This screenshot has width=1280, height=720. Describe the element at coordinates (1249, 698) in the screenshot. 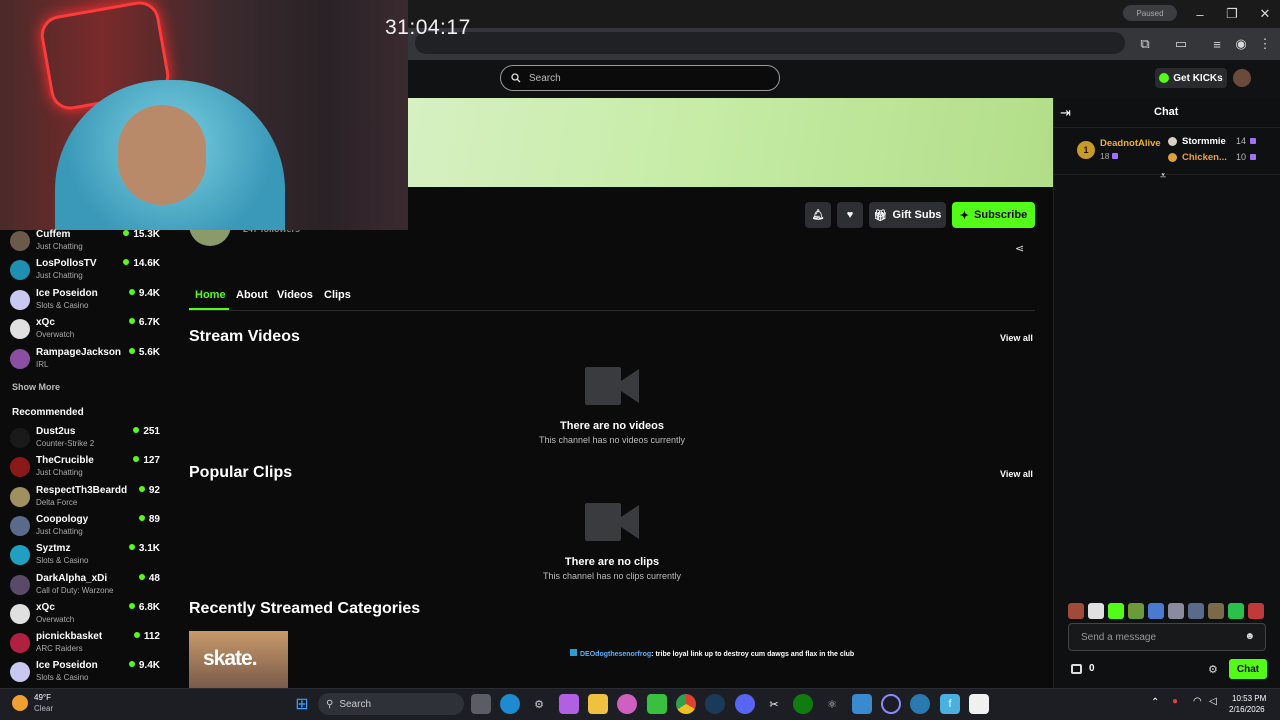

I see `clock-time: 10:53 PM` at that location.